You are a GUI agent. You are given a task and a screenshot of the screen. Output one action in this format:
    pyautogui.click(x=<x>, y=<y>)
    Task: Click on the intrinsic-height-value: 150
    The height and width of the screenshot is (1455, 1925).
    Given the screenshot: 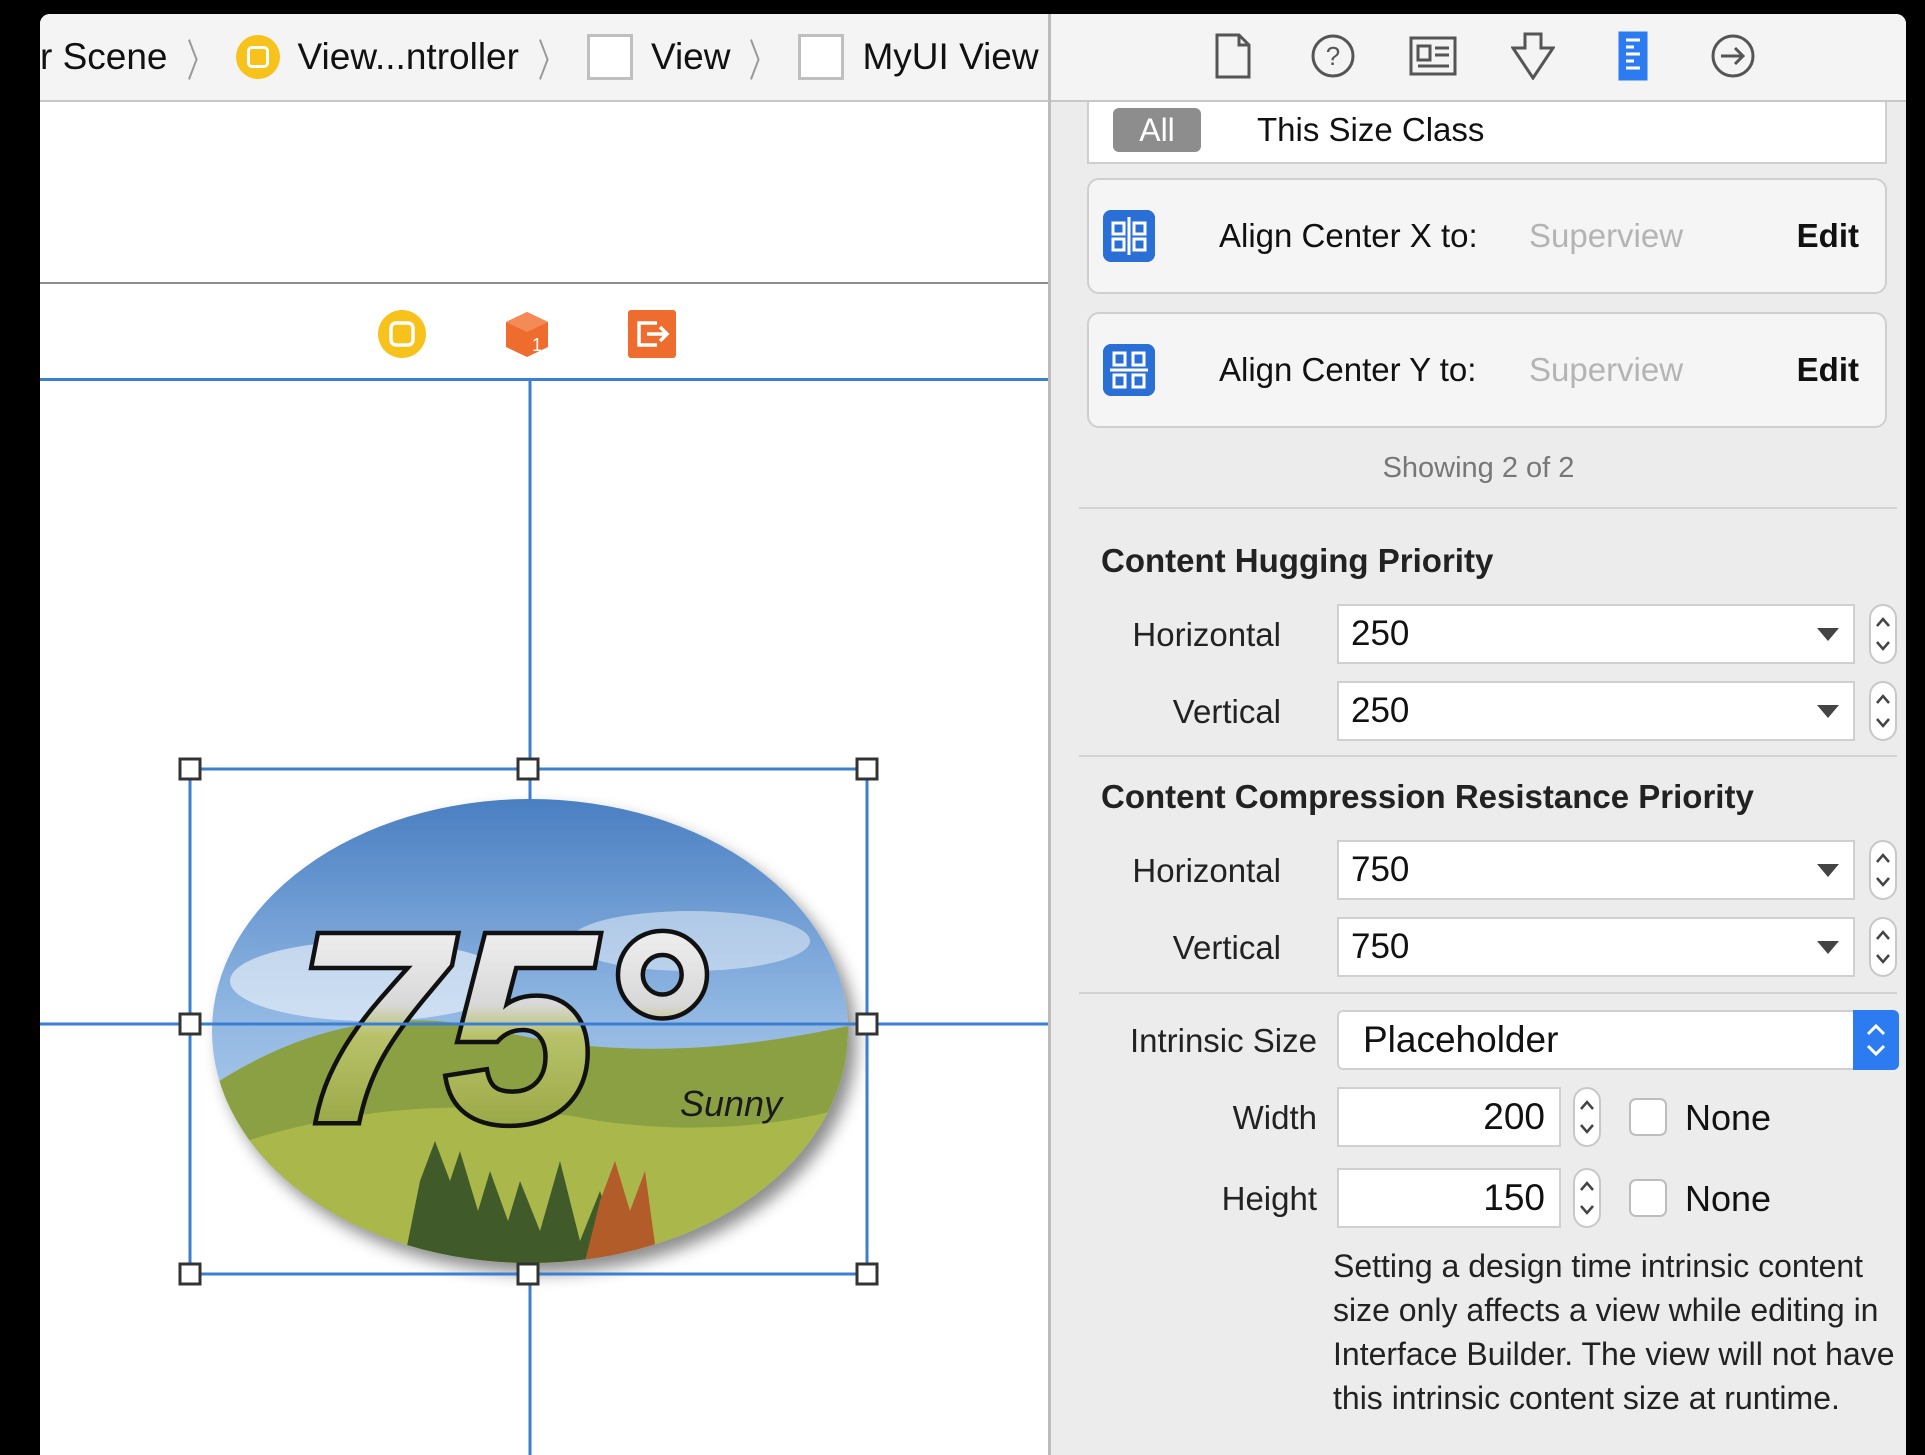 What is the action you would take?
    pyautogui.click(x=1514, y=1197)
    